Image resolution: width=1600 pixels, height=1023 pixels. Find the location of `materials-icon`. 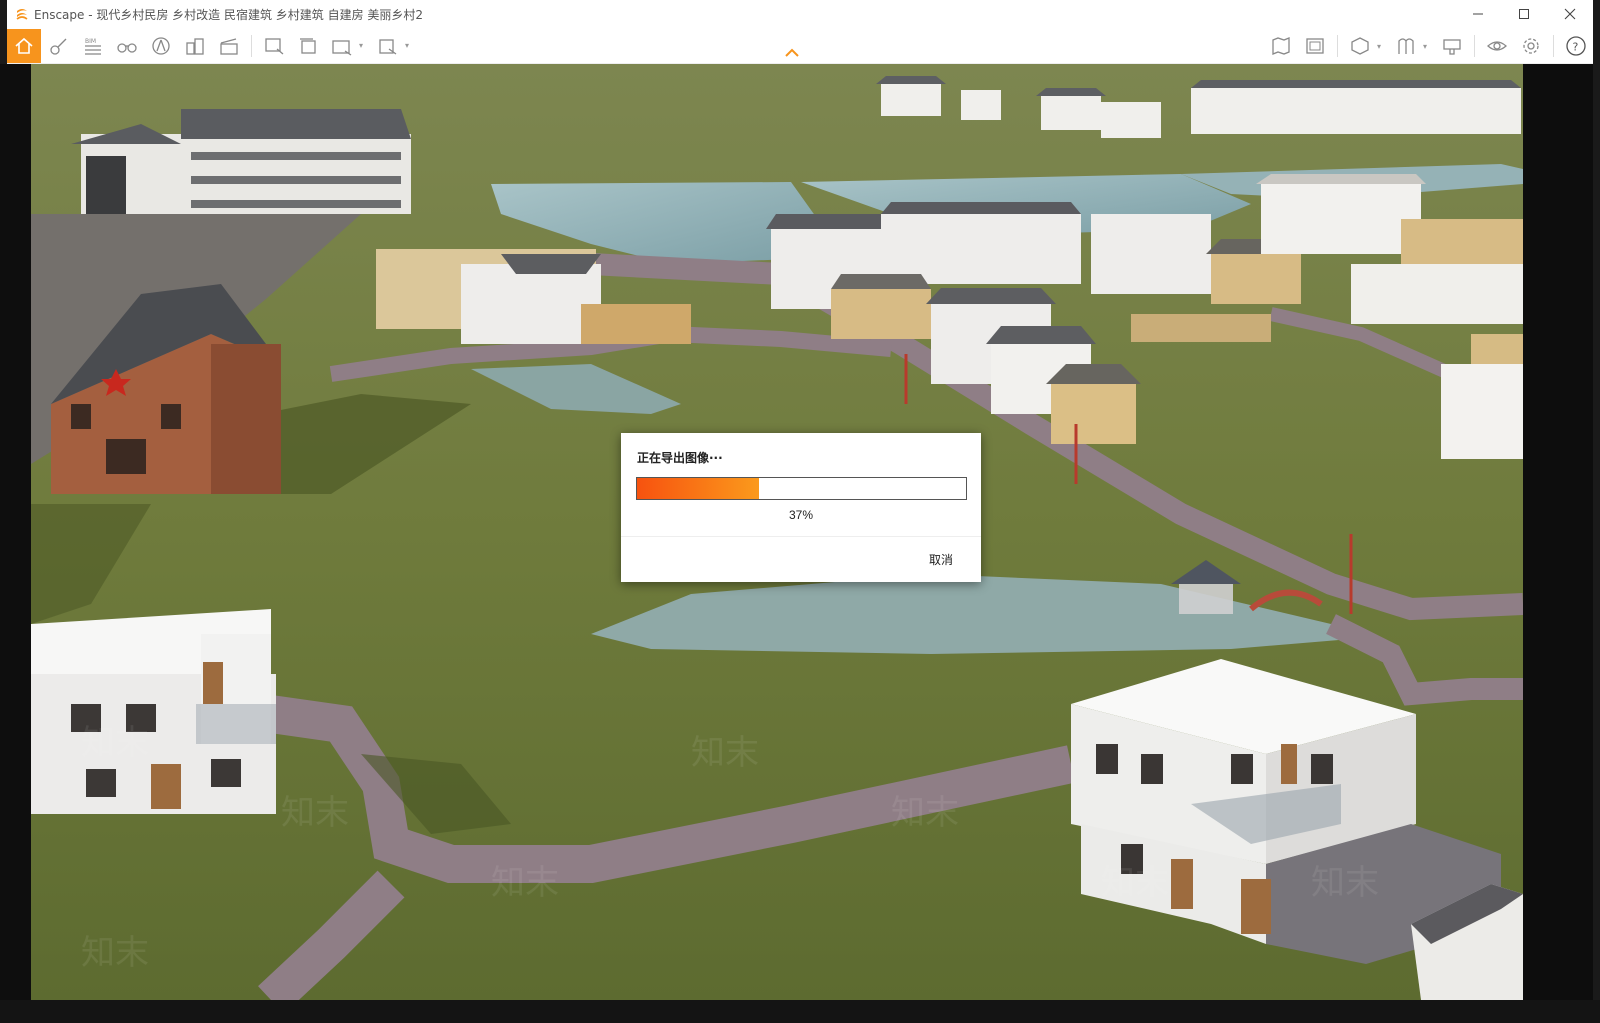

materials-icon is located at coordinates (1452, 47).